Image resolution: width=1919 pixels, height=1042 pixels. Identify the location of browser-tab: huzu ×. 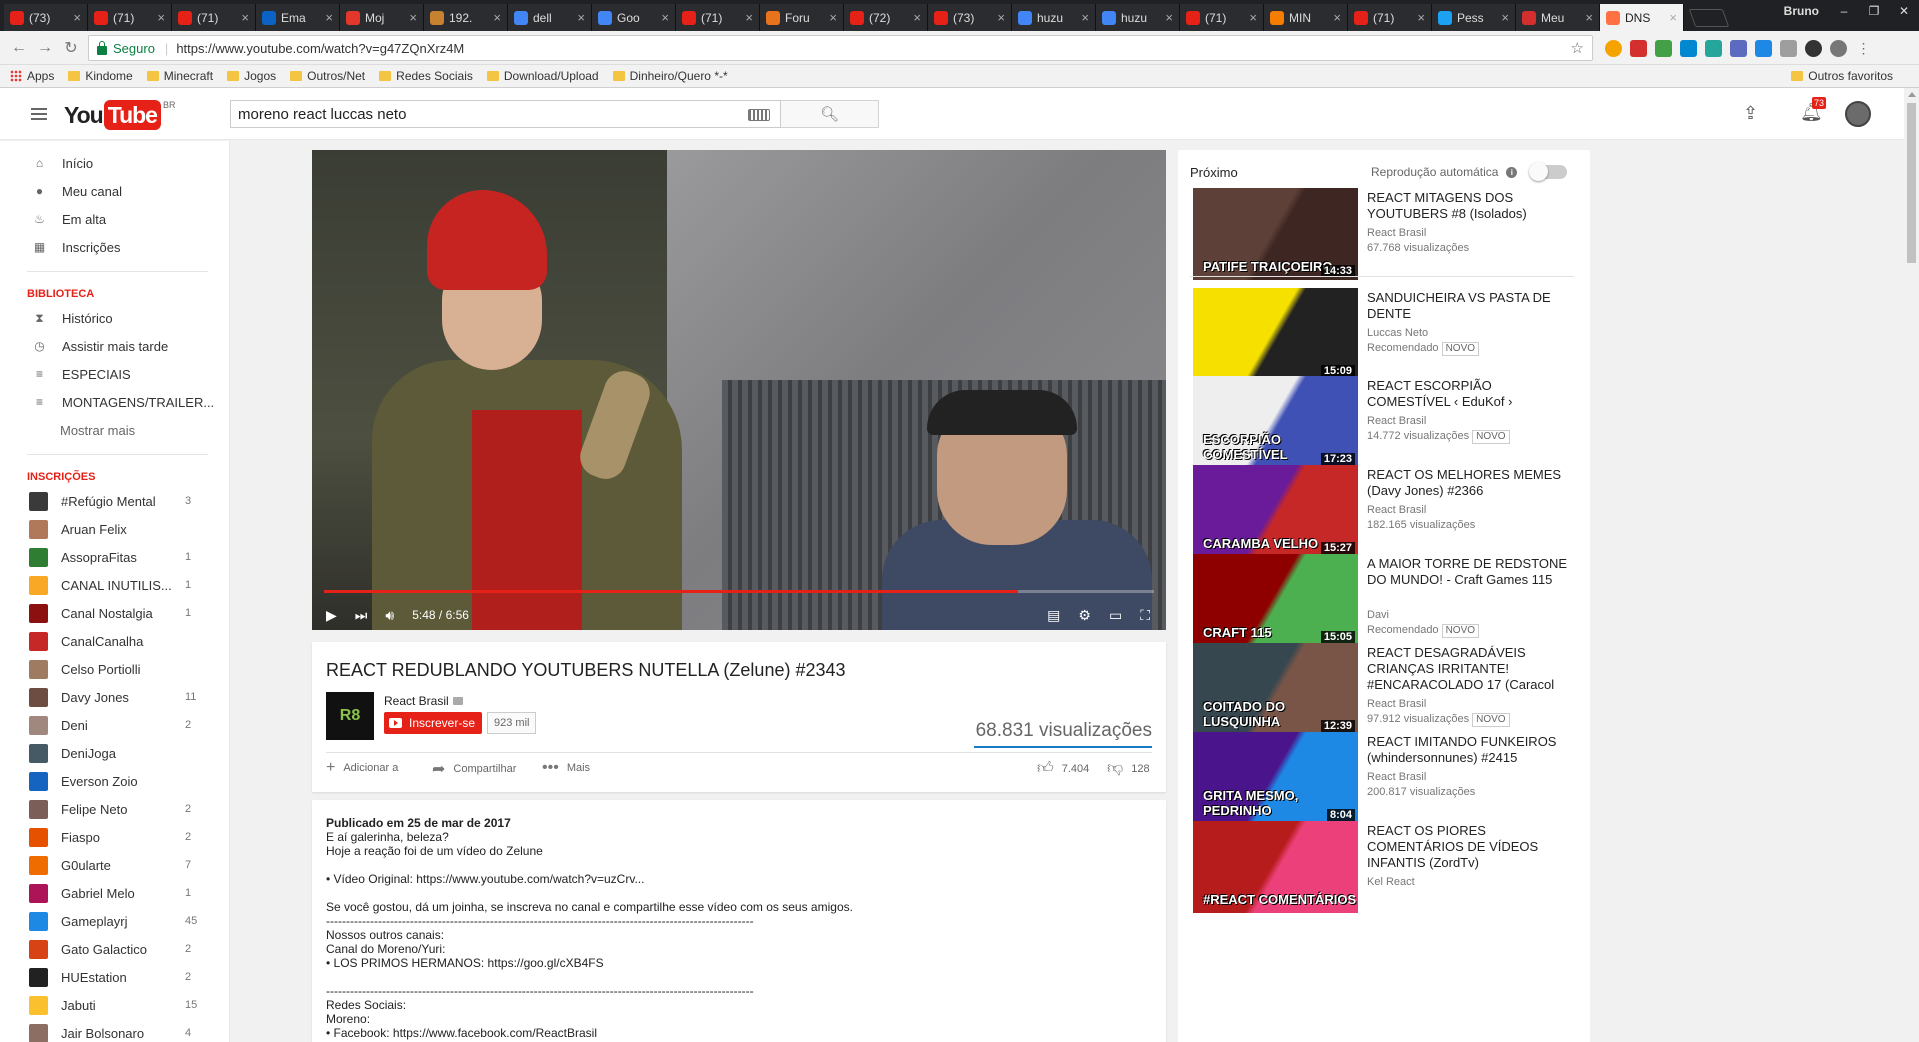
(1054, 17).